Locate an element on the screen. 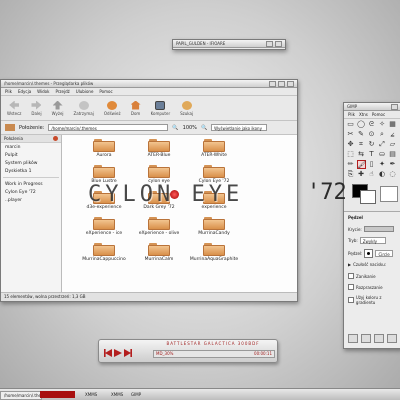 This screenshot has width=400, height=400. restore-options-icon is located at coordinates (366, 338).